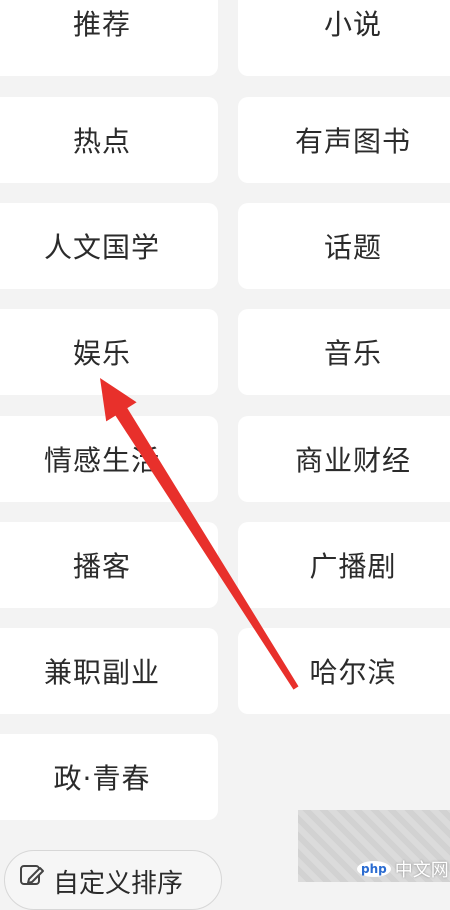  What do you see at coordinates (353, 672) in the screenshot?
I see `category-label: 哈尔滨` at bounding box center [353, 672].